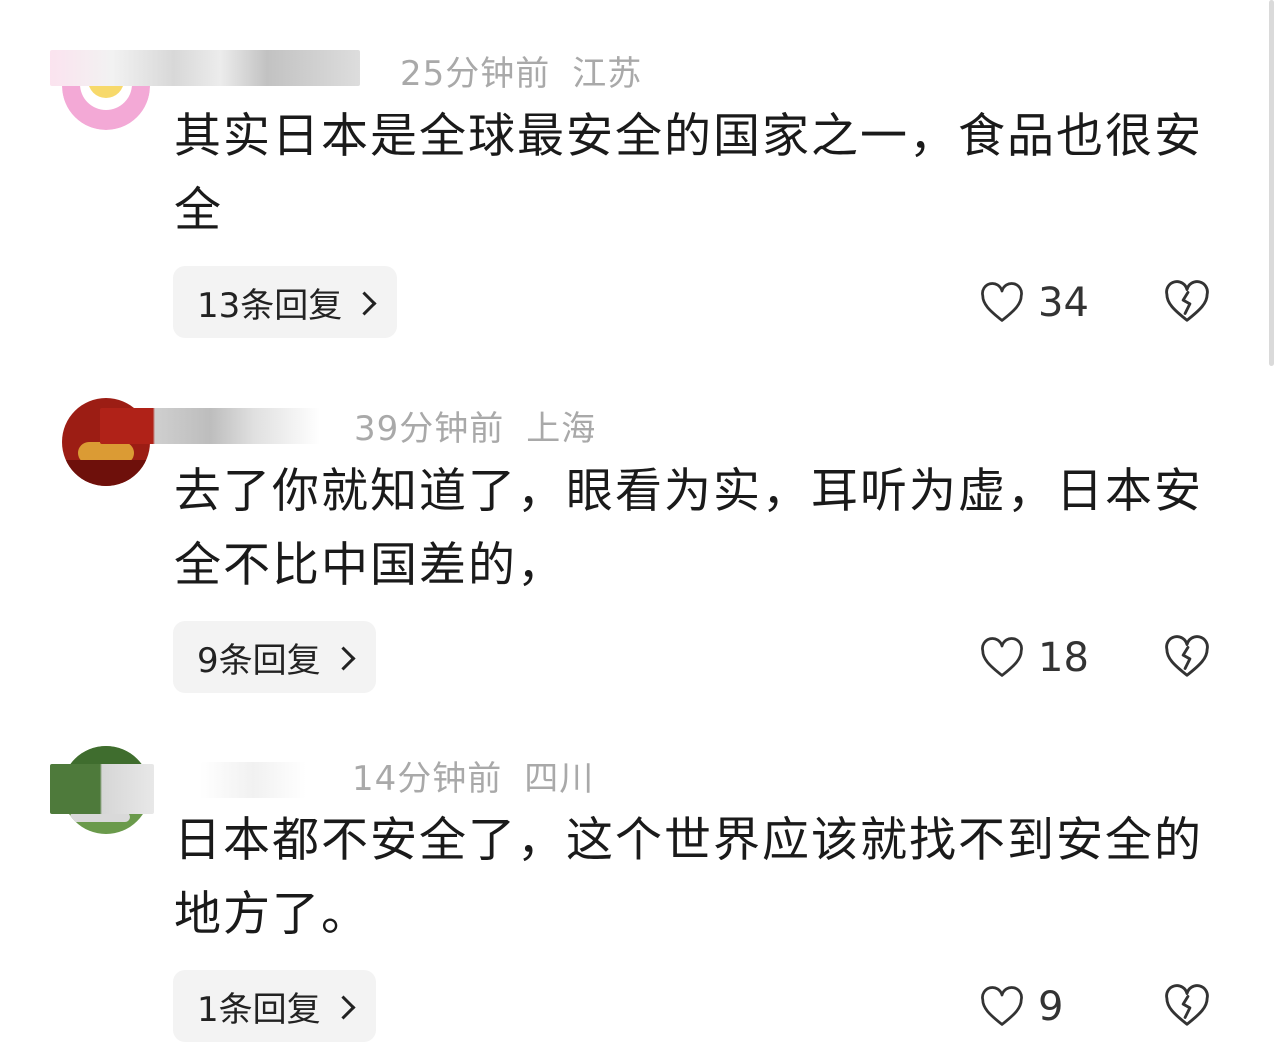 This screenshot has height=1064, width=1280. Describe the element at coordinates (1063, 658) in the screenshot. I see `like-count: 18` at that location.